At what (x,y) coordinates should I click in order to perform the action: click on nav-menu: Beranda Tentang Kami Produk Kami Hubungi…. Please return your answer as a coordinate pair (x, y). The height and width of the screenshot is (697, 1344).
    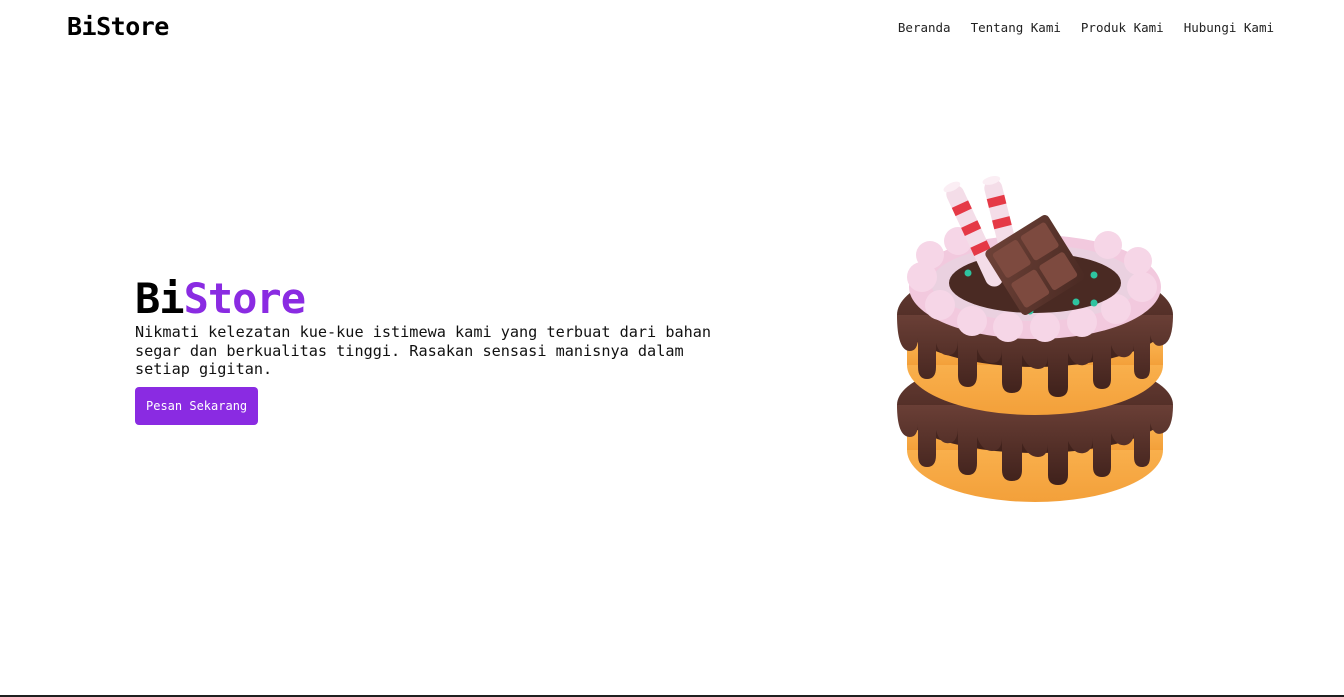
    Looking at the image, I should click on (1086, 27).